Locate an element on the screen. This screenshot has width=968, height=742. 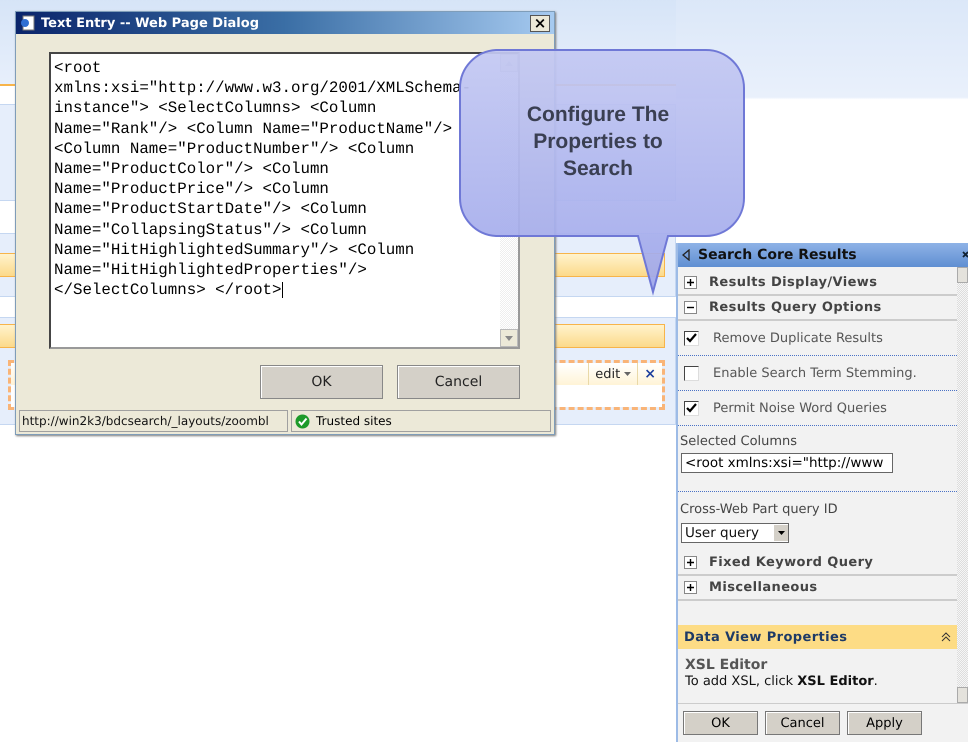
security-zone: Trusted sites is located at coordinates (354, 421).